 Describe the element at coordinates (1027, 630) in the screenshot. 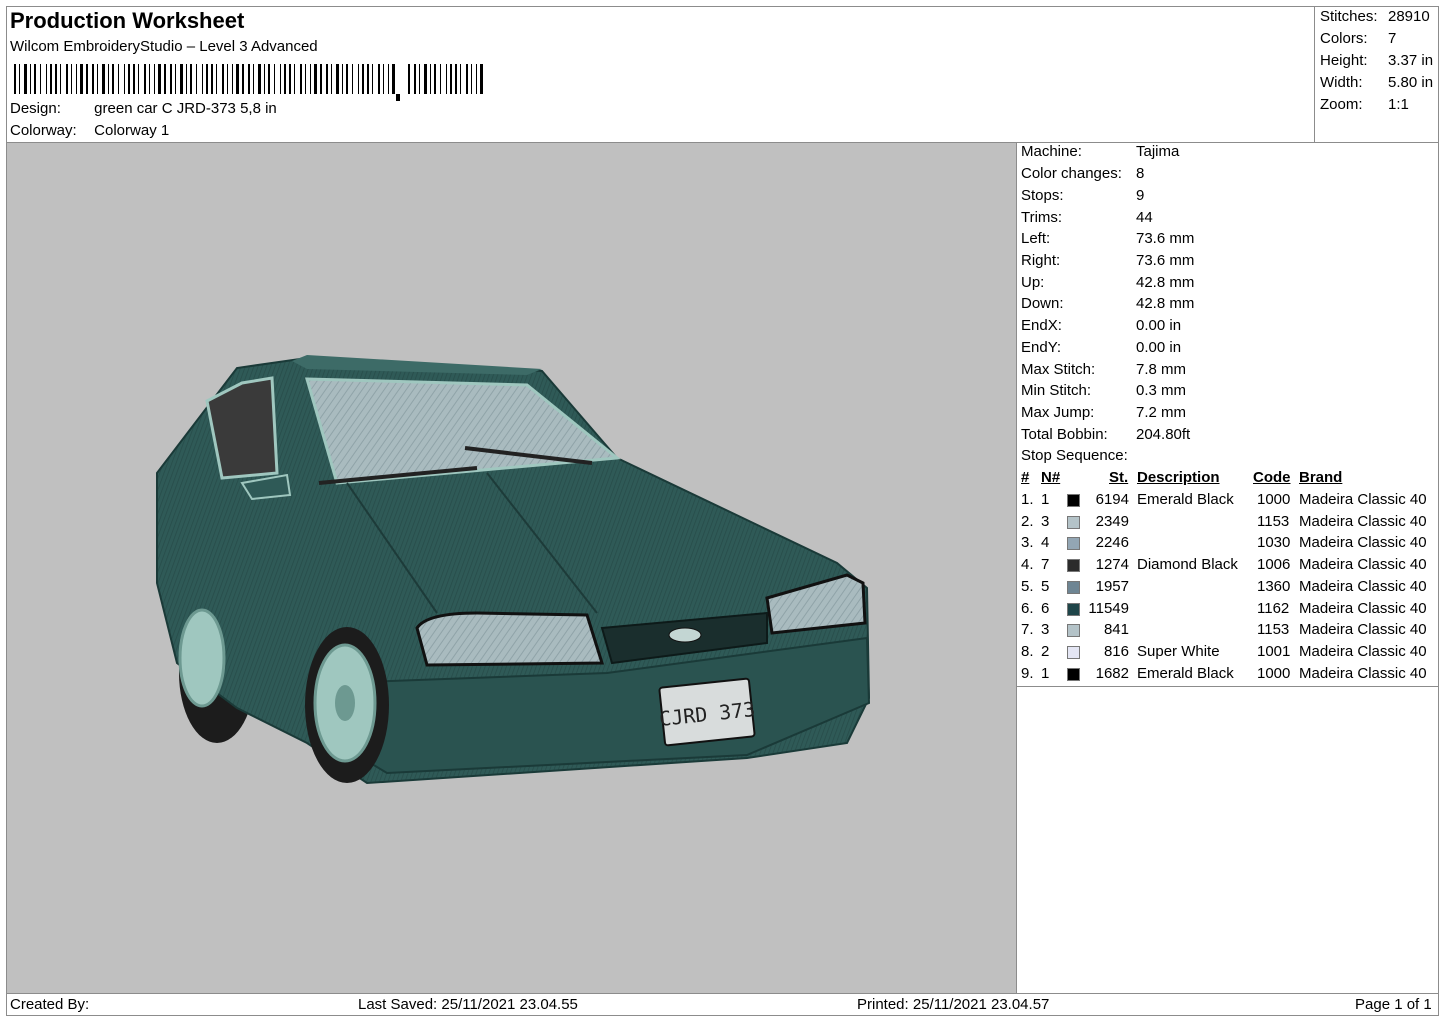

I see `stop-index: 7.` at that location.